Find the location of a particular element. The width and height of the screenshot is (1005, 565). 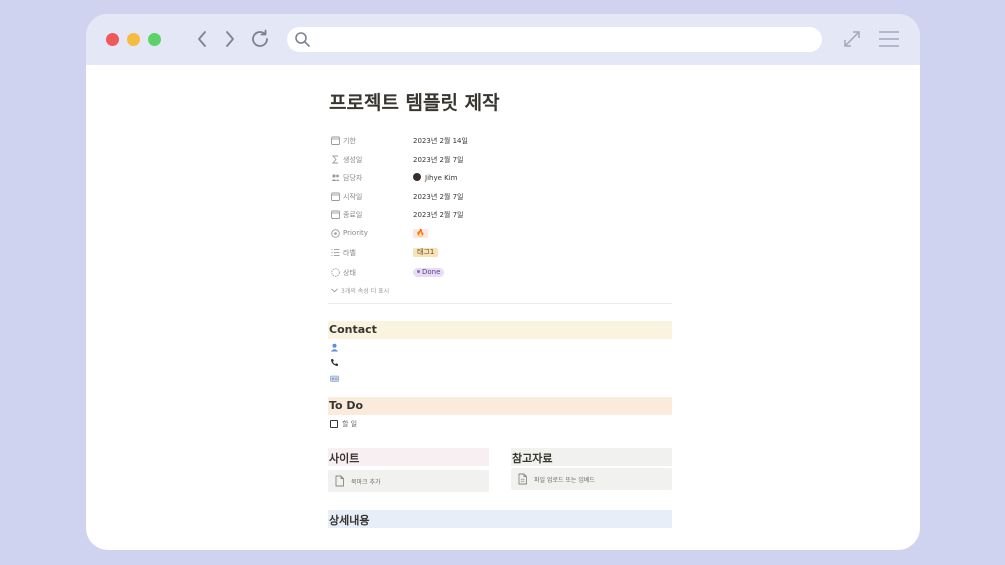

property-name: 담당자 is located at coordinates (353, 178).